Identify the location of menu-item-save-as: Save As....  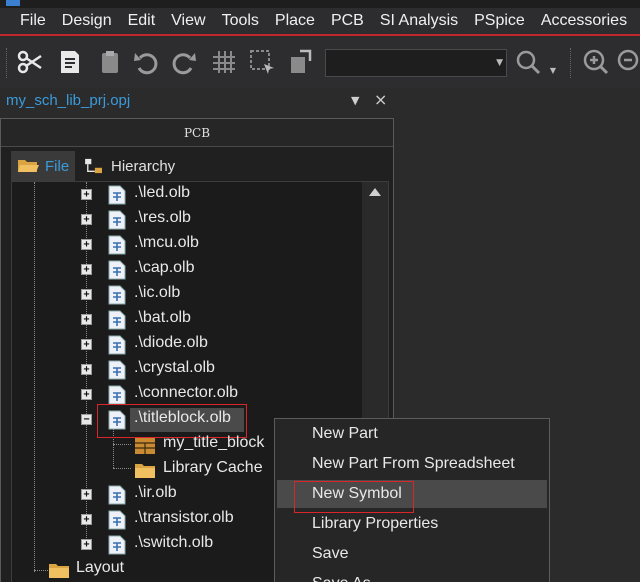
(412, 576).